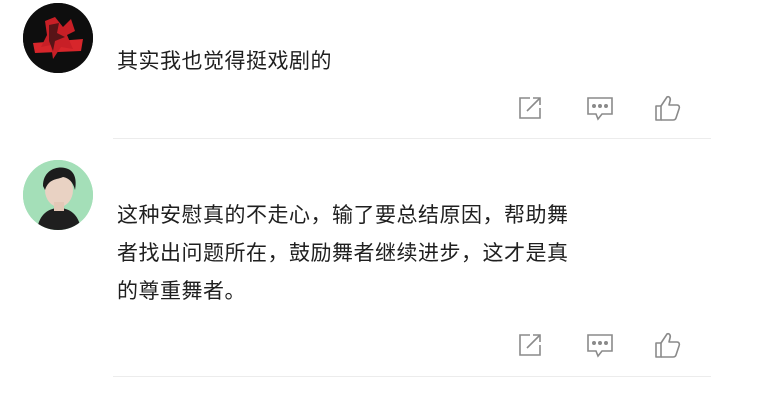 The height and width of the screenshot is (413, 782). What do you see at coordinates (343, 215) in the screenshot?
I see `comment-line: 这种安慰真的不走心，输了要总结原因，帮助舞` at bounding box center [343, 215].